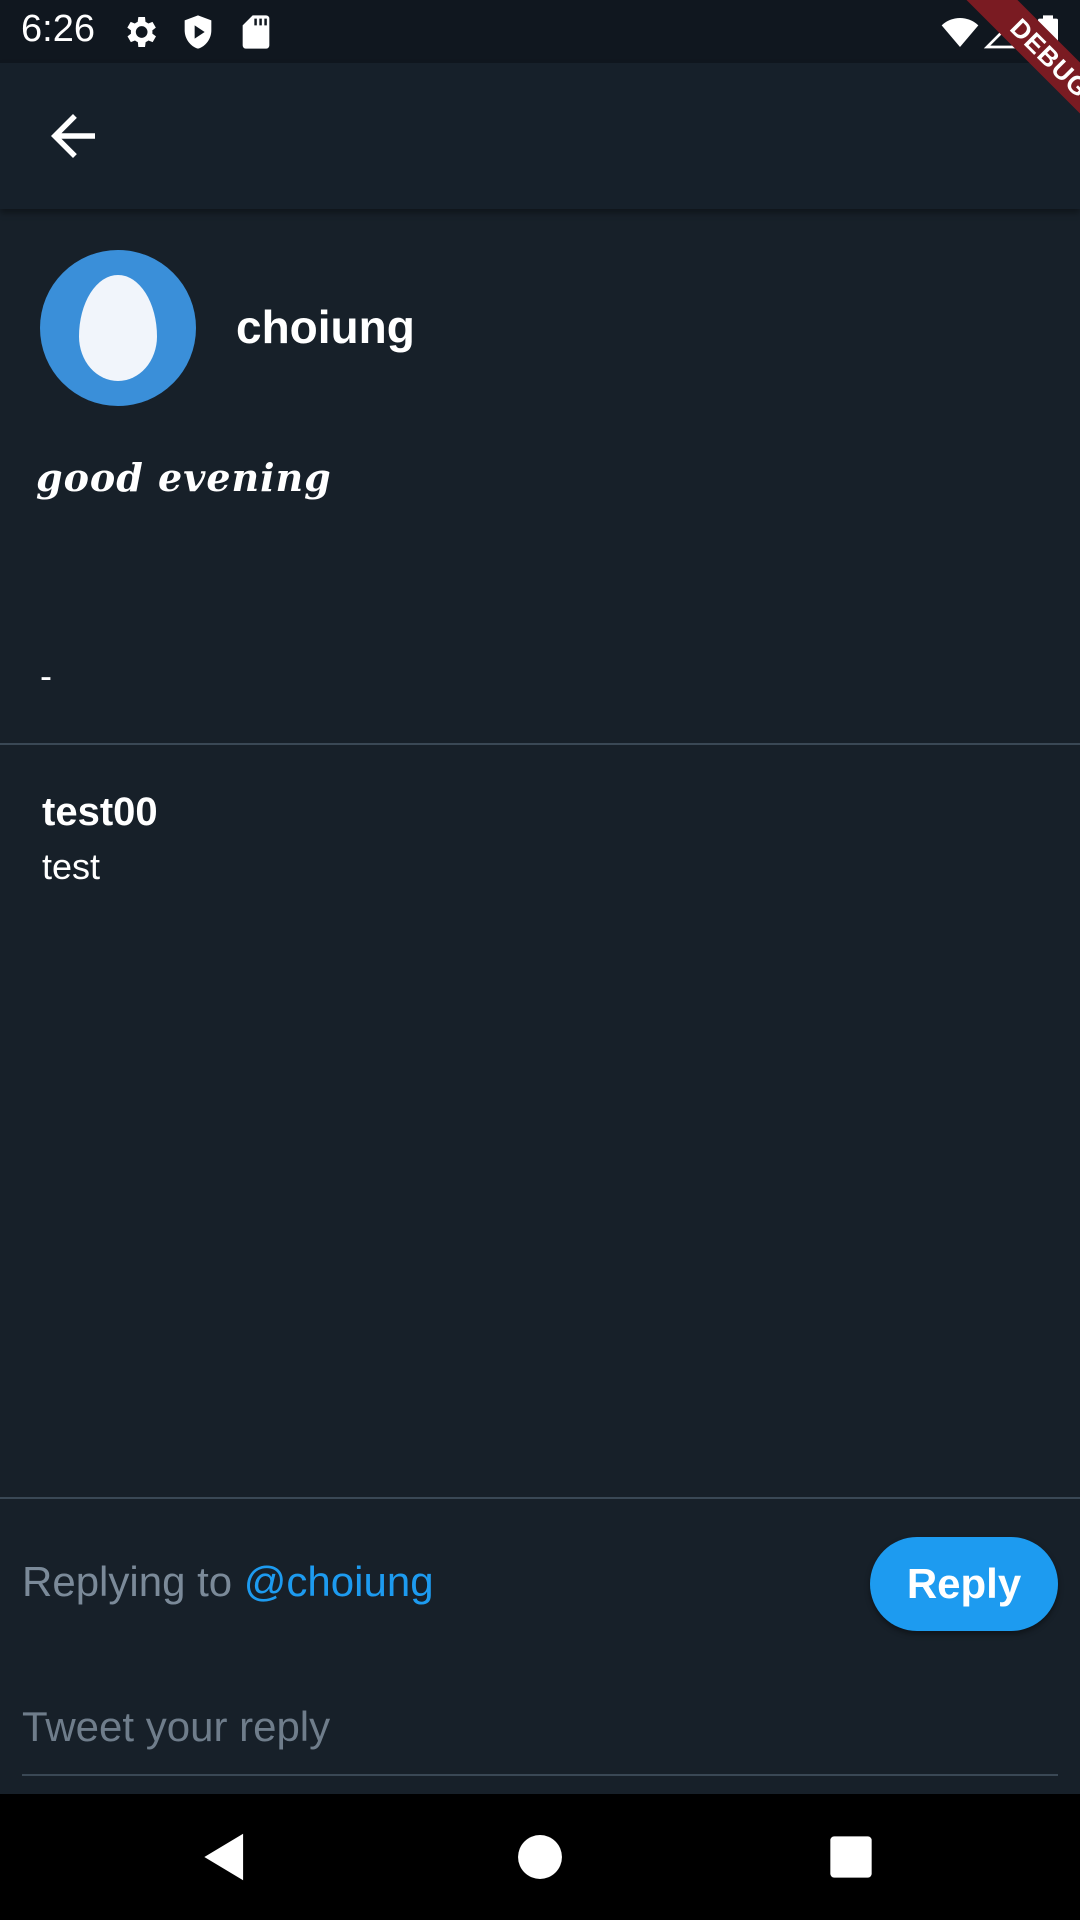  What do you see at coordinates (1048, 32) in the screenshot?
I see `battery-icon` at bounding box center [1048, 32].